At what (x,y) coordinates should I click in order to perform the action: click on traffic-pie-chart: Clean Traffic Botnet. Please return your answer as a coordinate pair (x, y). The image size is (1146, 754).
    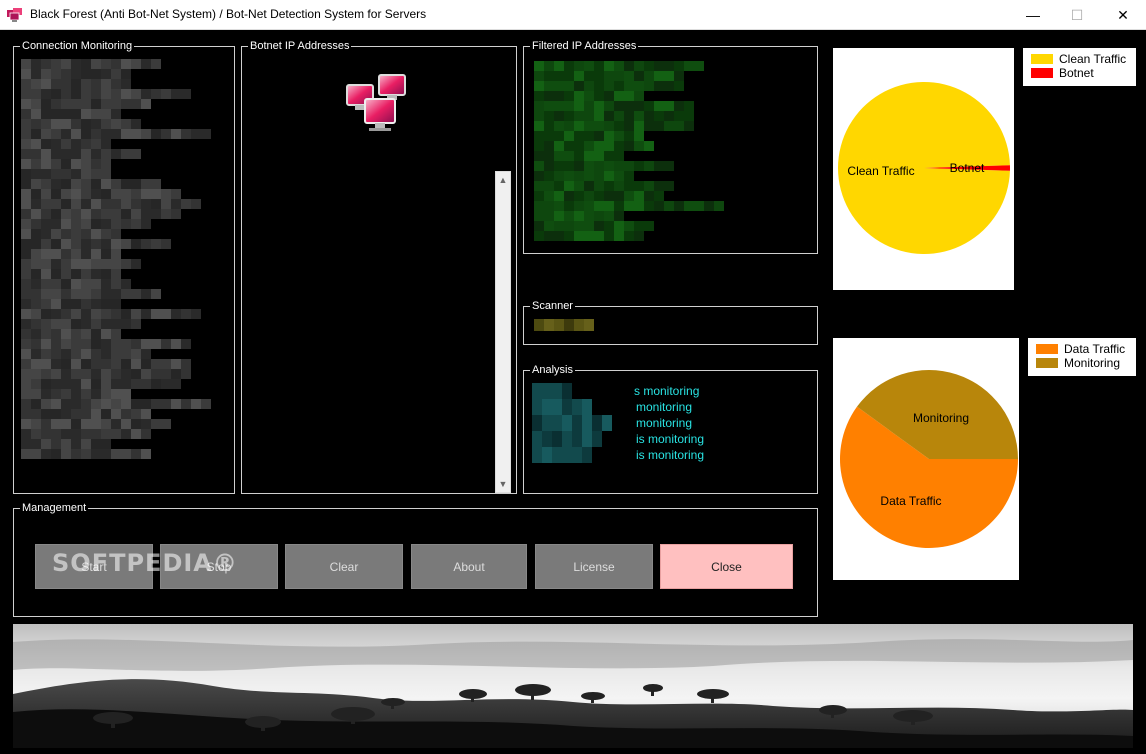
    Looking at the image, I should click on (924, 168).